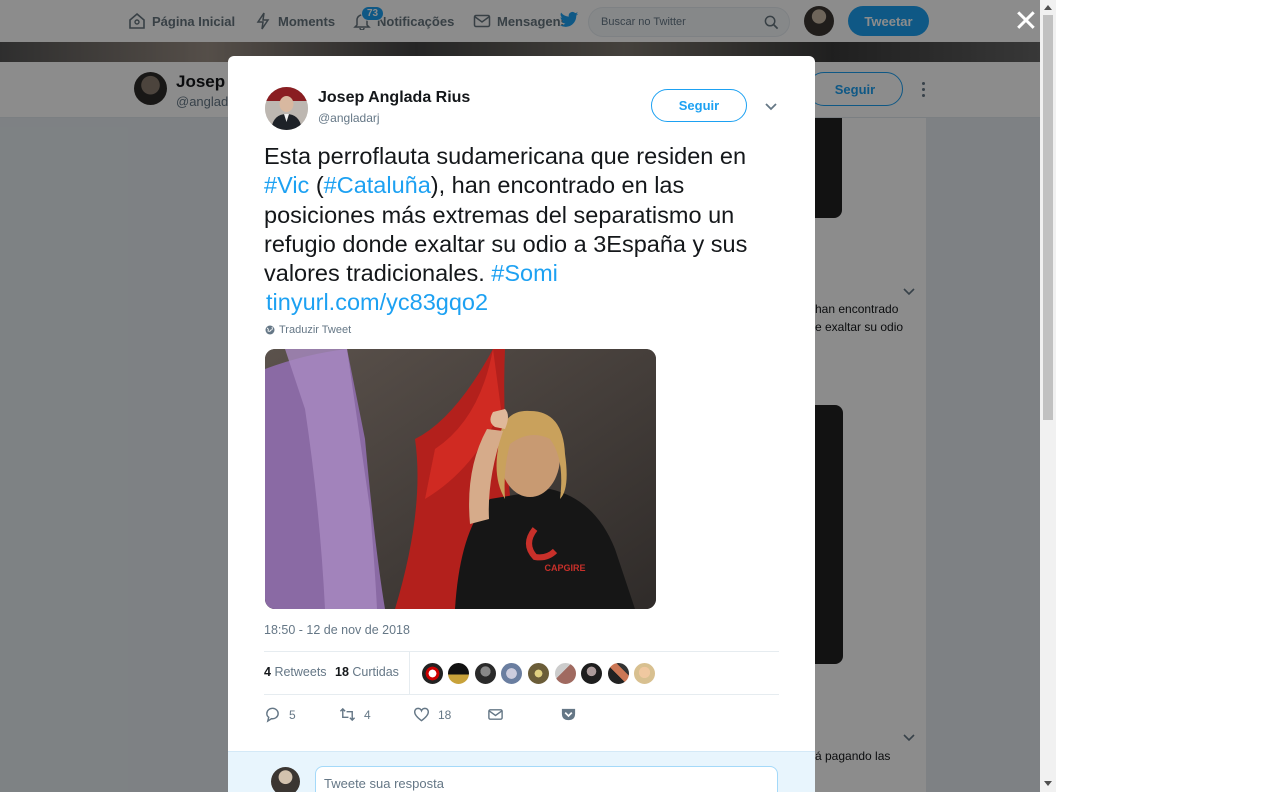 The width and height of the screenshot is (1280, 792). Describe the element at coordinates (285, 779) in the screenshot. I see `reply-avatar` at that location.